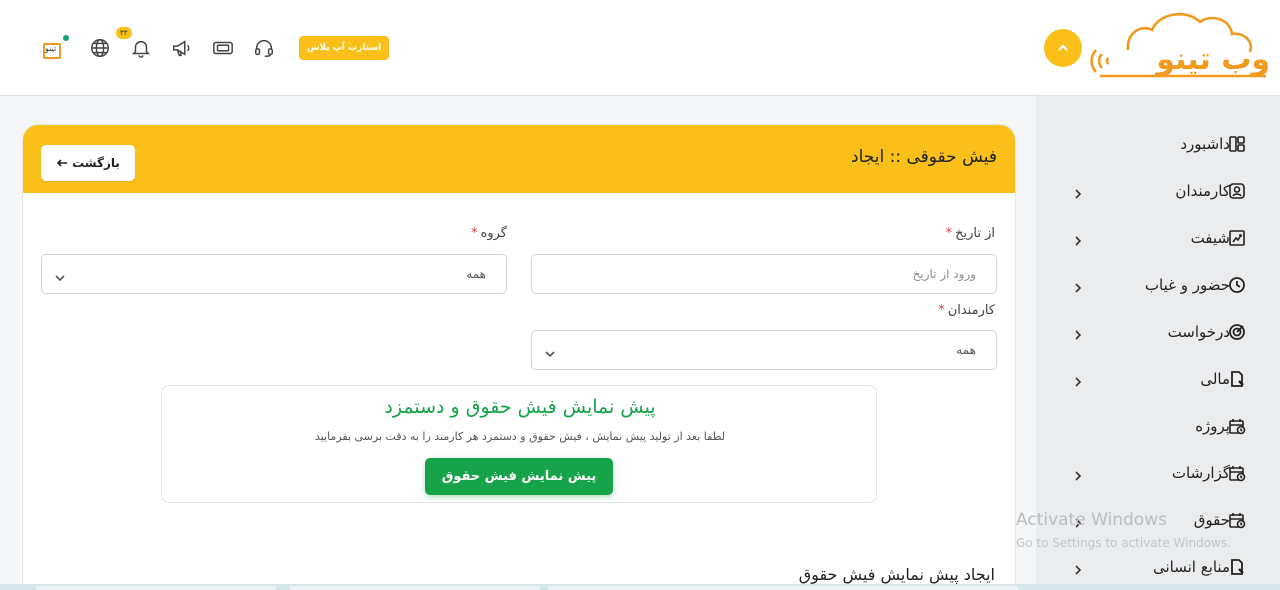 The image size is (1280, 590). Describe the element at coordinates (134, 43) in the screenshot. I see `bell-icon: ۳۳` at that location.